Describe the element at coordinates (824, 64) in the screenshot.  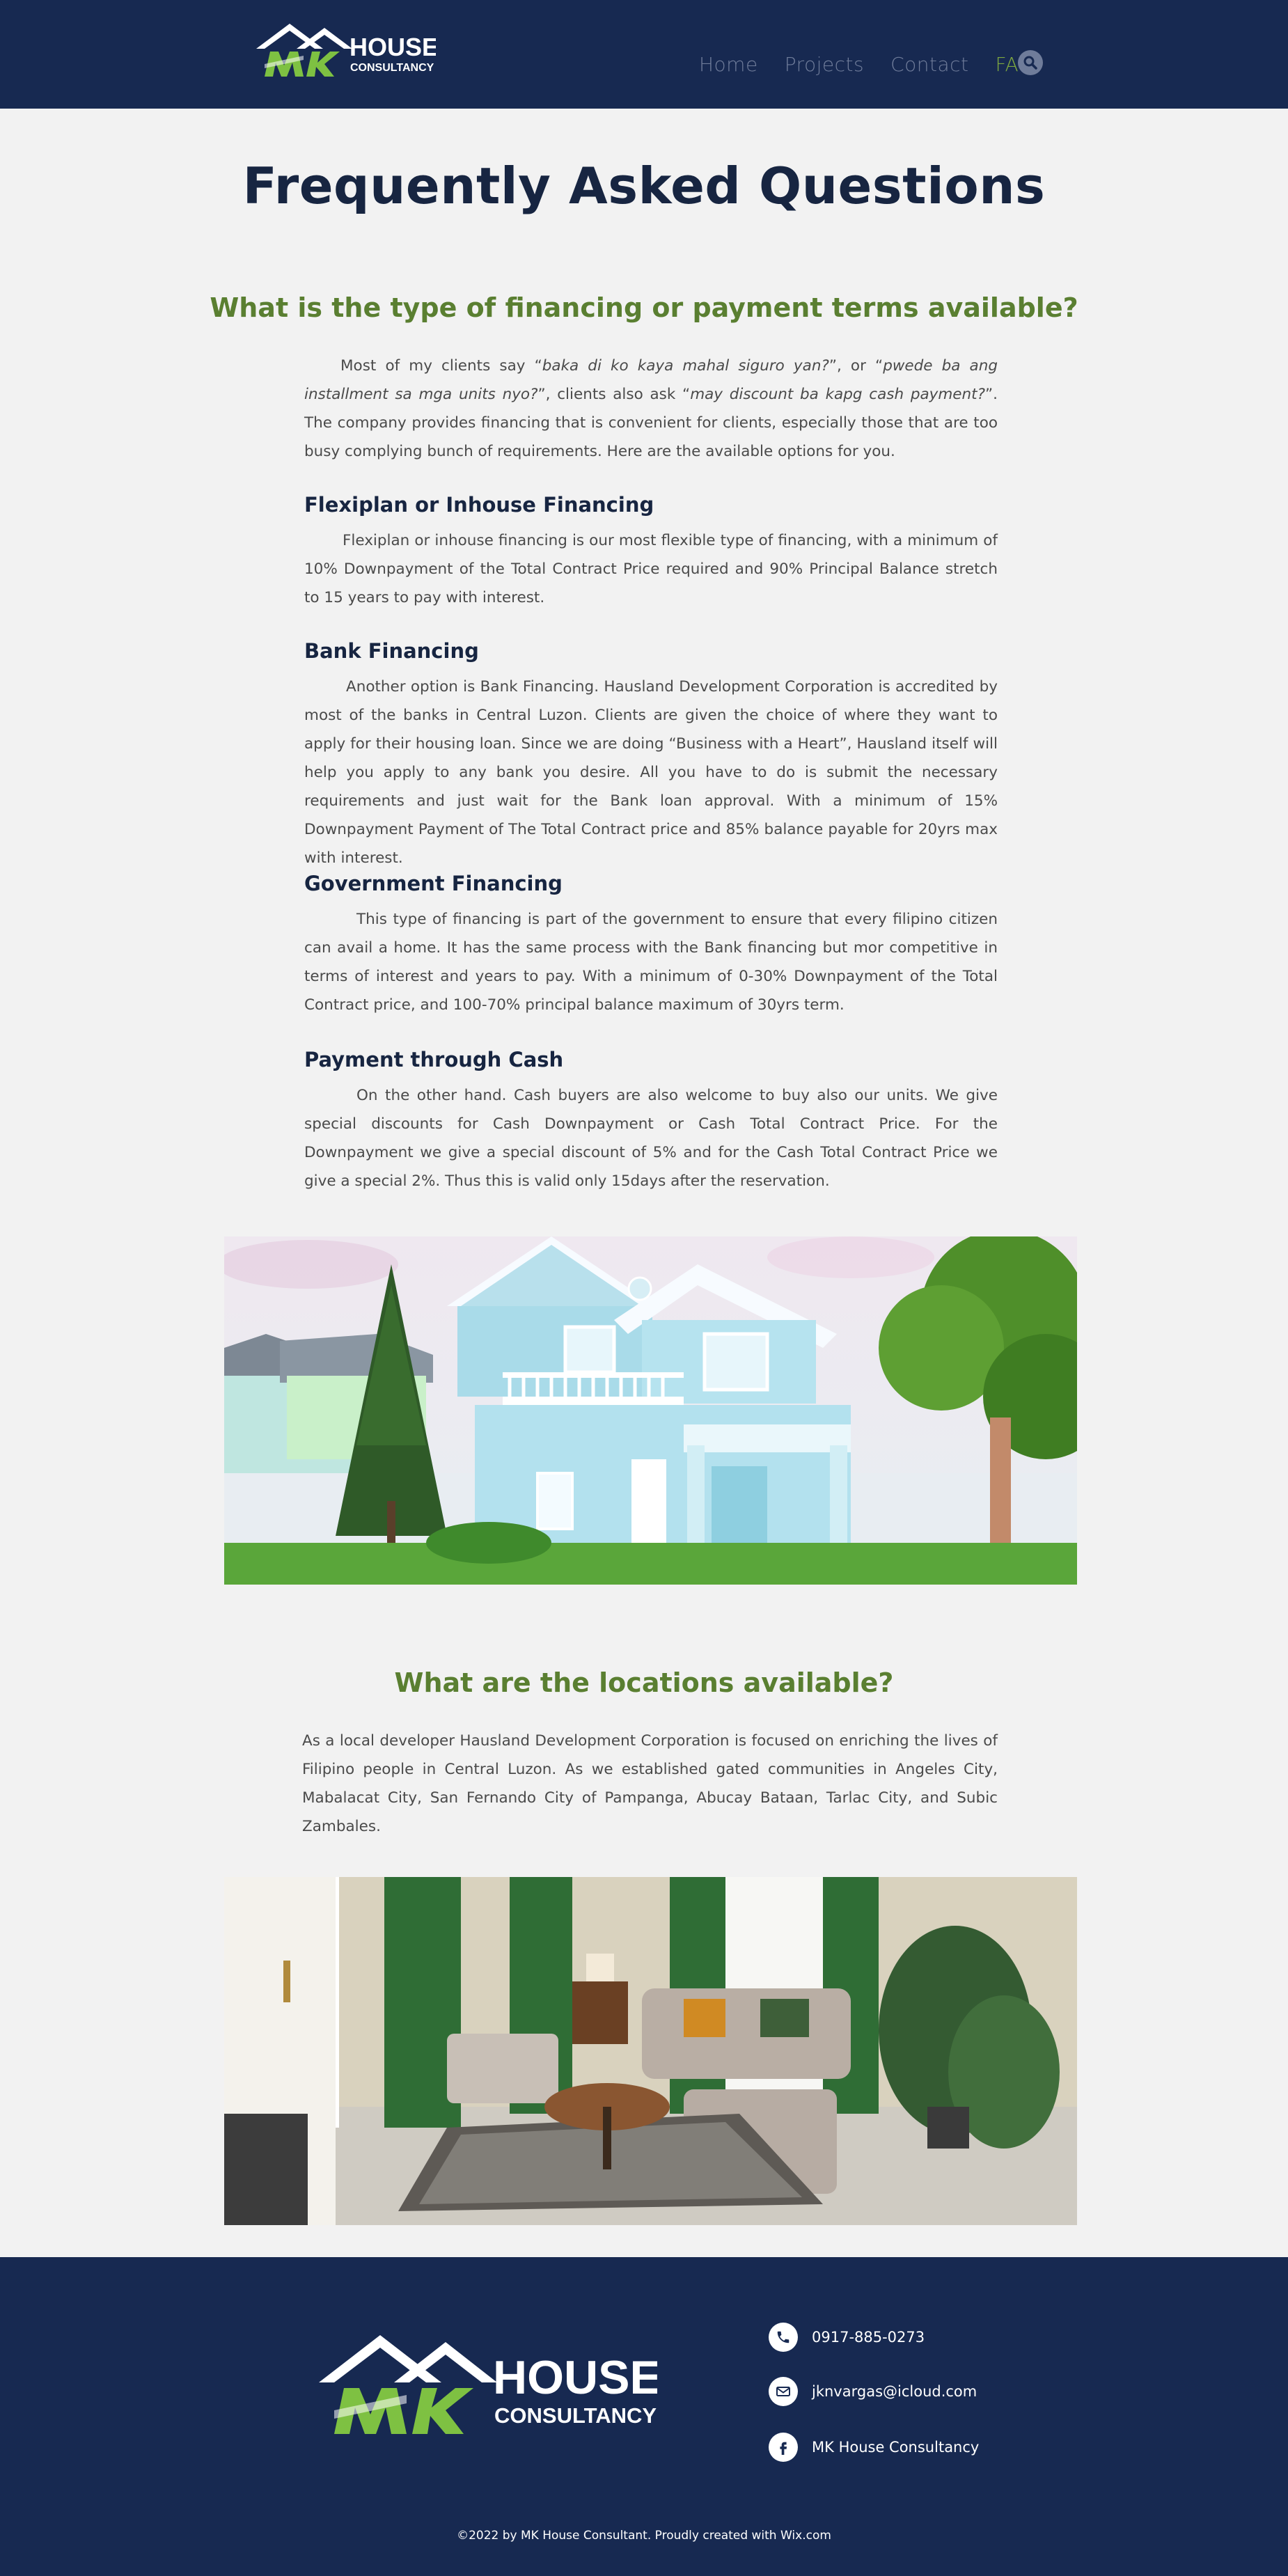
I see `nav-projects: Projects` at that location.